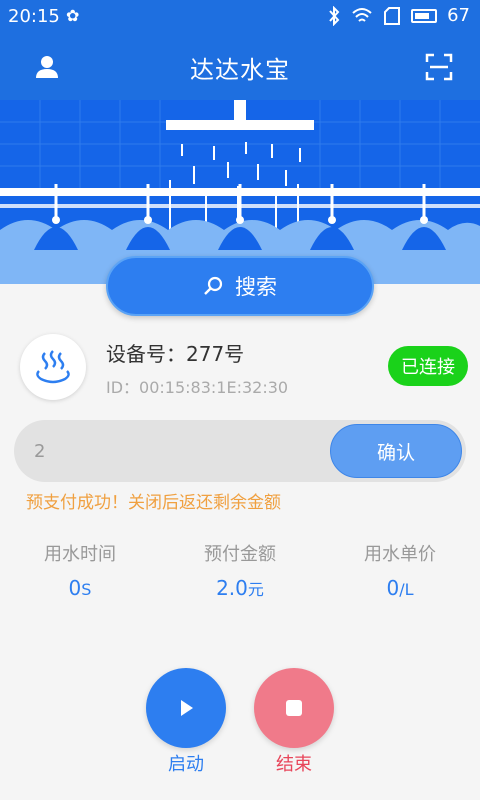 The width and height of the screenshot is (480, 800). I want to click on status-badge: 已连接, so click(428, 366).